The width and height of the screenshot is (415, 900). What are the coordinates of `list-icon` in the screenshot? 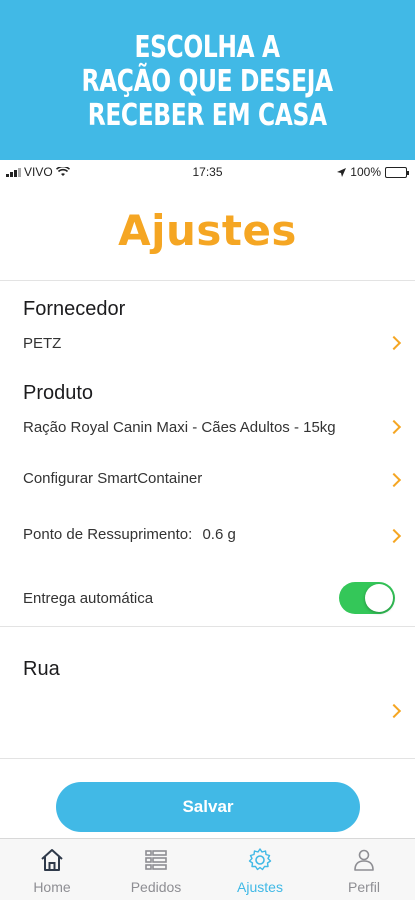 It's located at (156, 860).